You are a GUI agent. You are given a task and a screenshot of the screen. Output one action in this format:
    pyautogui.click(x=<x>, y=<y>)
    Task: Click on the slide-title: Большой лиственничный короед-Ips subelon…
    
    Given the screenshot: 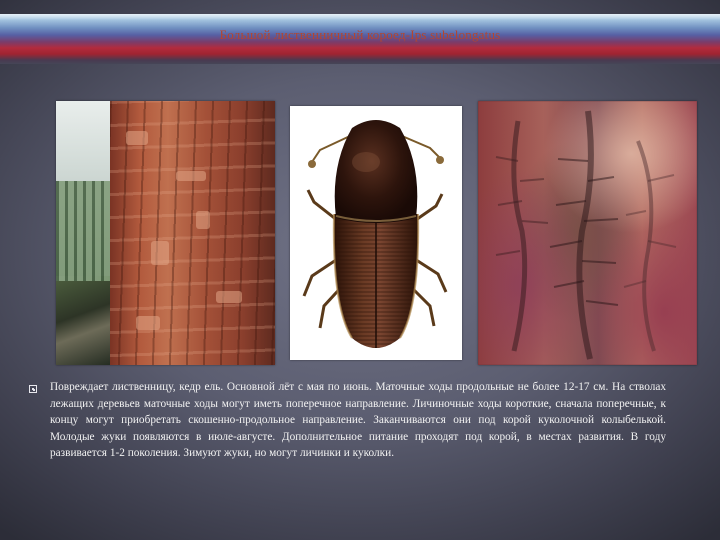 What is the action you would take?
    pyautogui.click(x=360, y=34)
    